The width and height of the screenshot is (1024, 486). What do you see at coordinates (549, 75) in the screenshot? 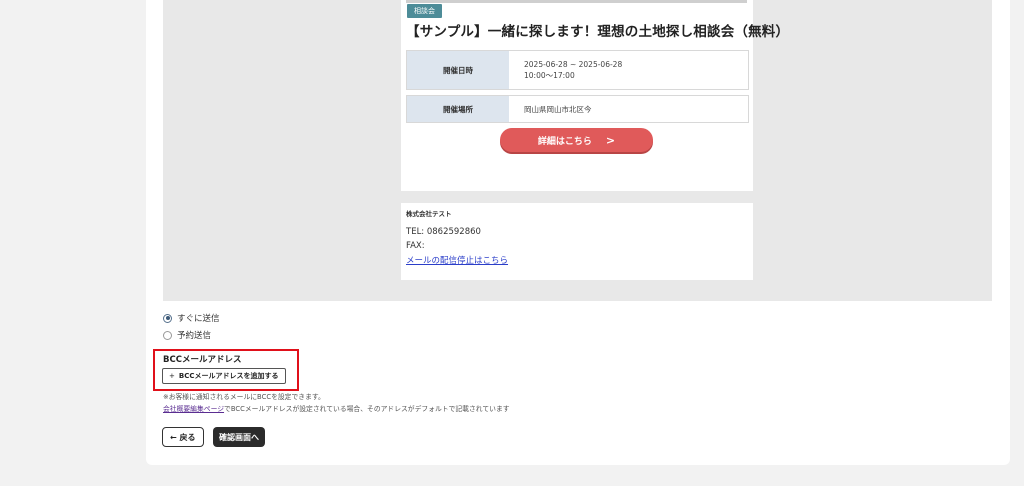
I see `event-time-range: 10:00〜17:00` at bounding box center [549, 75].